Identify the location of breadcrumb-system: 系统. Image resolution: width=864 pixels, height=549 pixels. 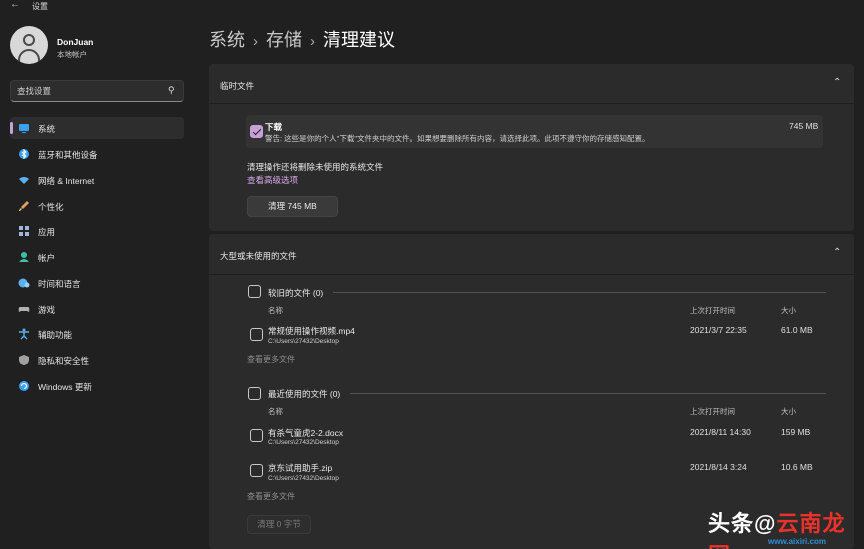
(227, 40).